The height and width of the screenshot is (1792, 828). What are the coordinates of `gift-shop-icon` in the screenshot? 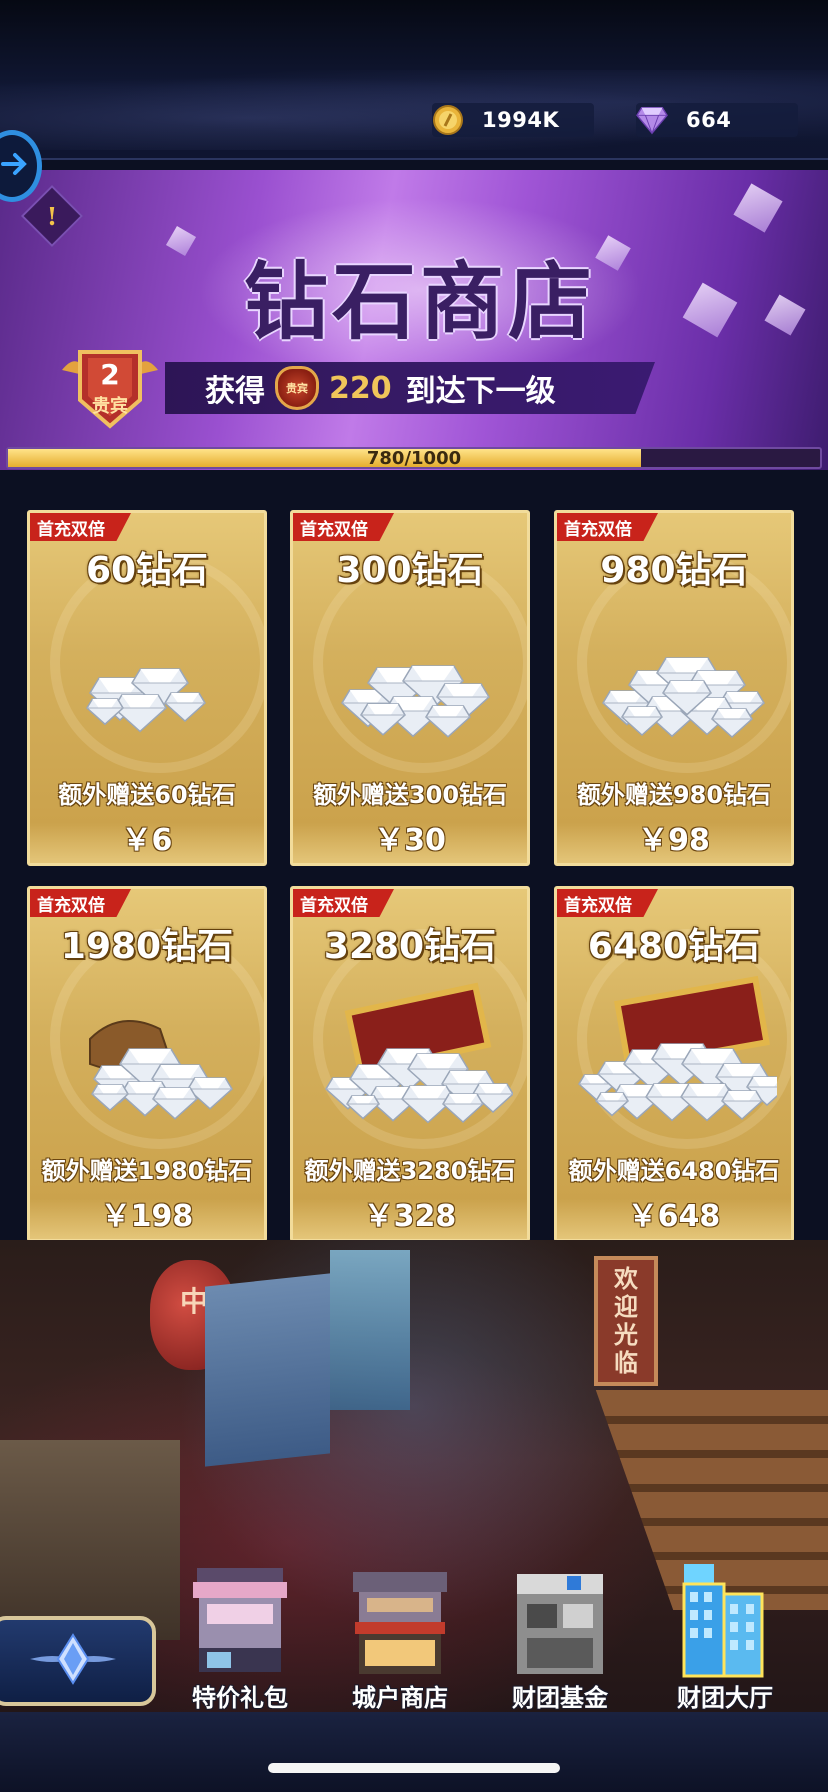 It's located at (240, 1620).